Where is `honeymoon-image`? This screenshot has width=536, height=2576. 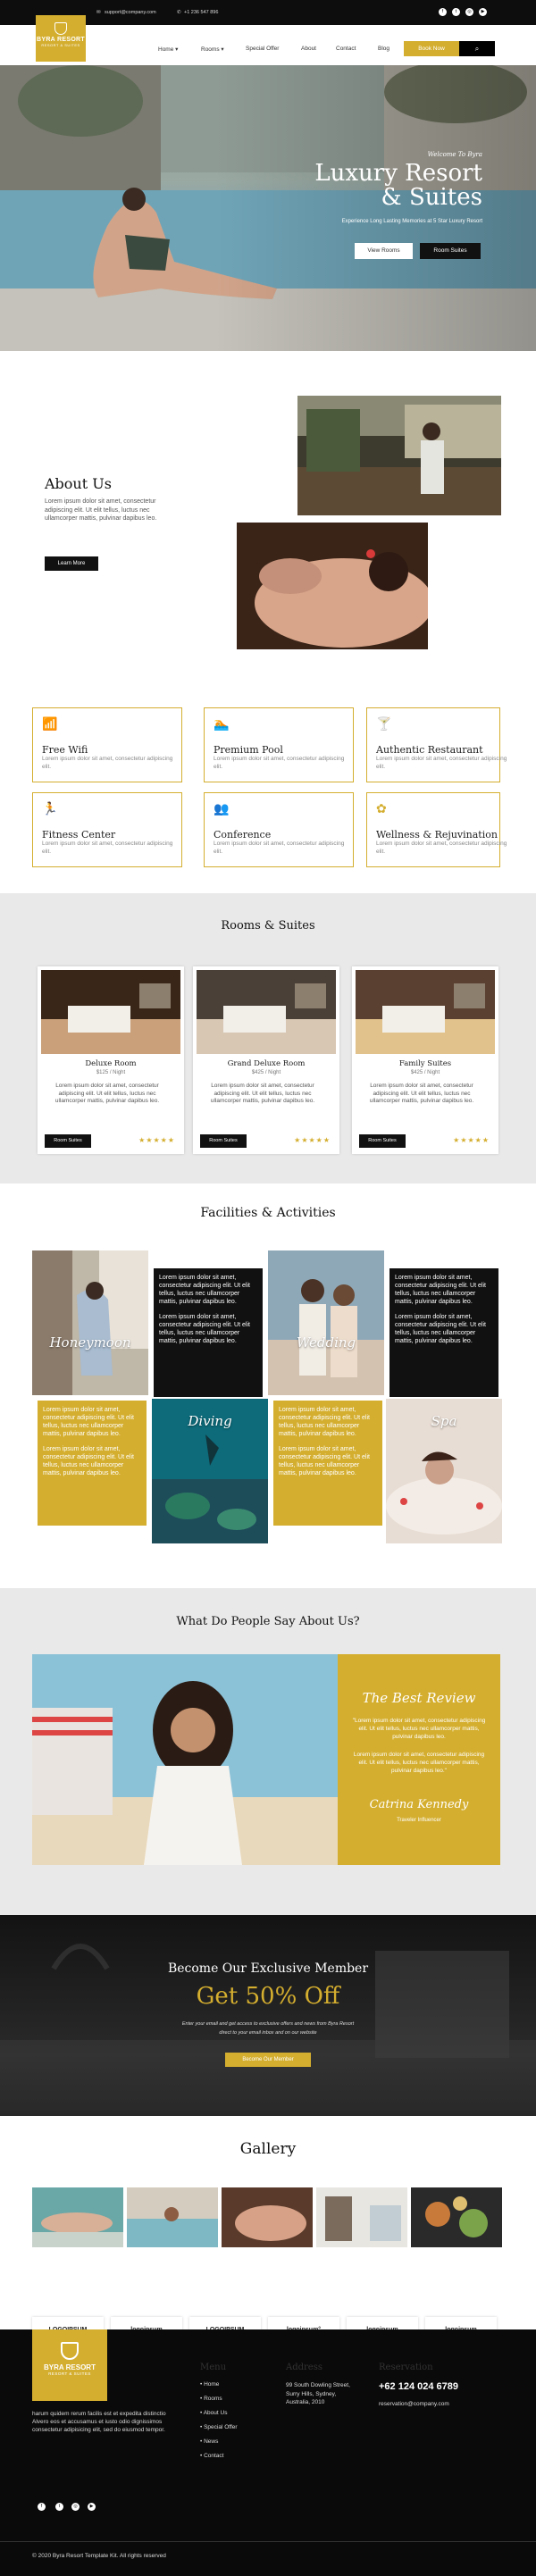
honeymoon-image is located at coordinates (90, 1323).